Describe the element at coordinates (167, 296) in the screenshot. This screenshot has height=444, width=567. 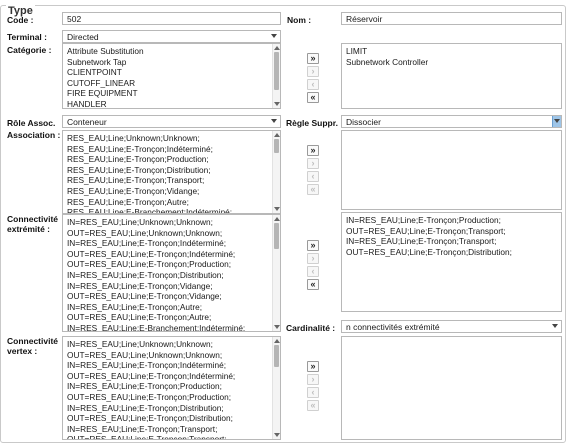
I see `list-item: OUT=RES_EAU;Line;E-Tronçon;Vidange;` at that location.